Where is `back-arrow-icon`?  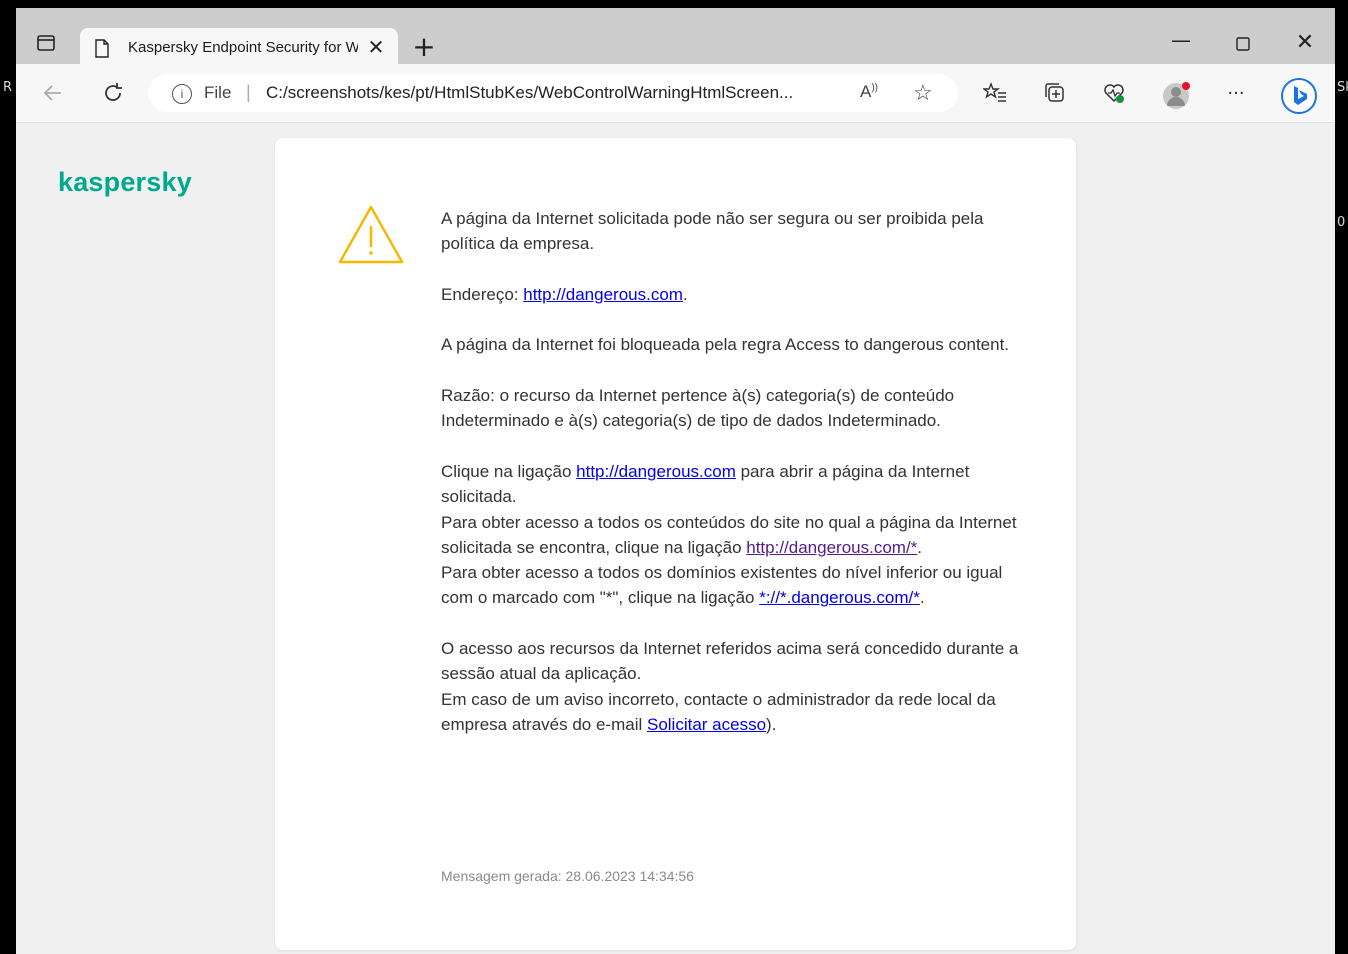
back-arrow-icon is located at coordinates (53, 94).